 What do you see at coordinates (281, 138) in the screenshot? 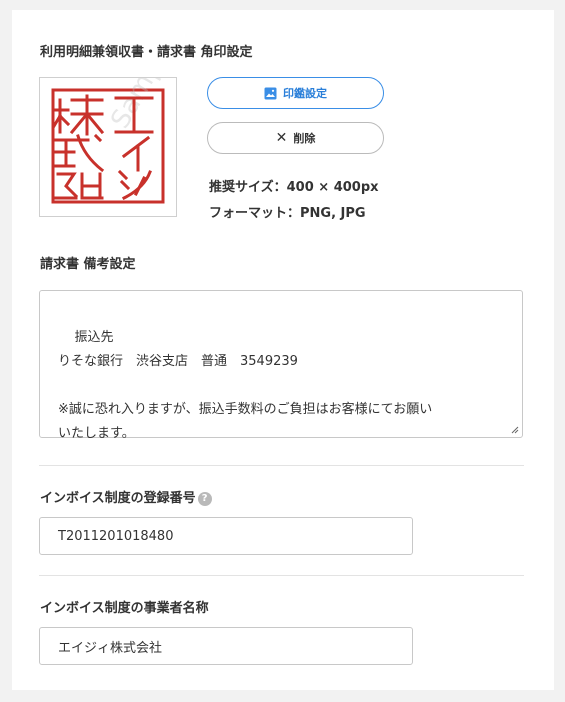
I see `close-icon: ✕` at bounding box center [281, 138].